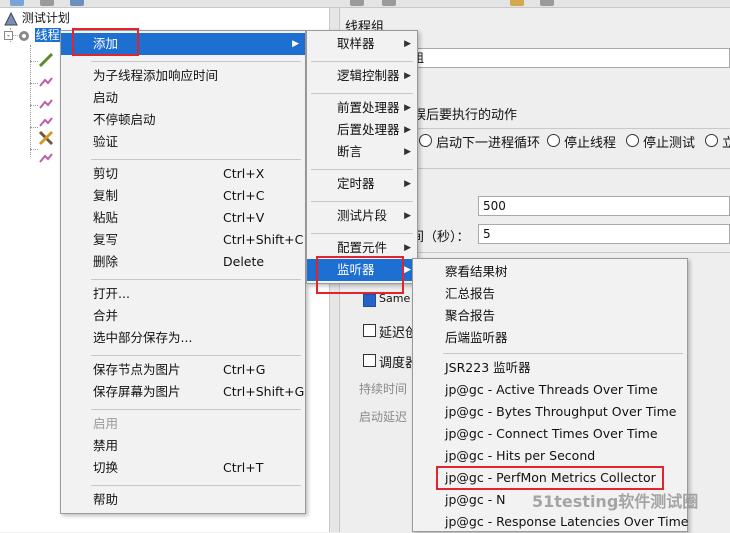  I want to click on collapse-toggle-icon: -, so click(8, 35).